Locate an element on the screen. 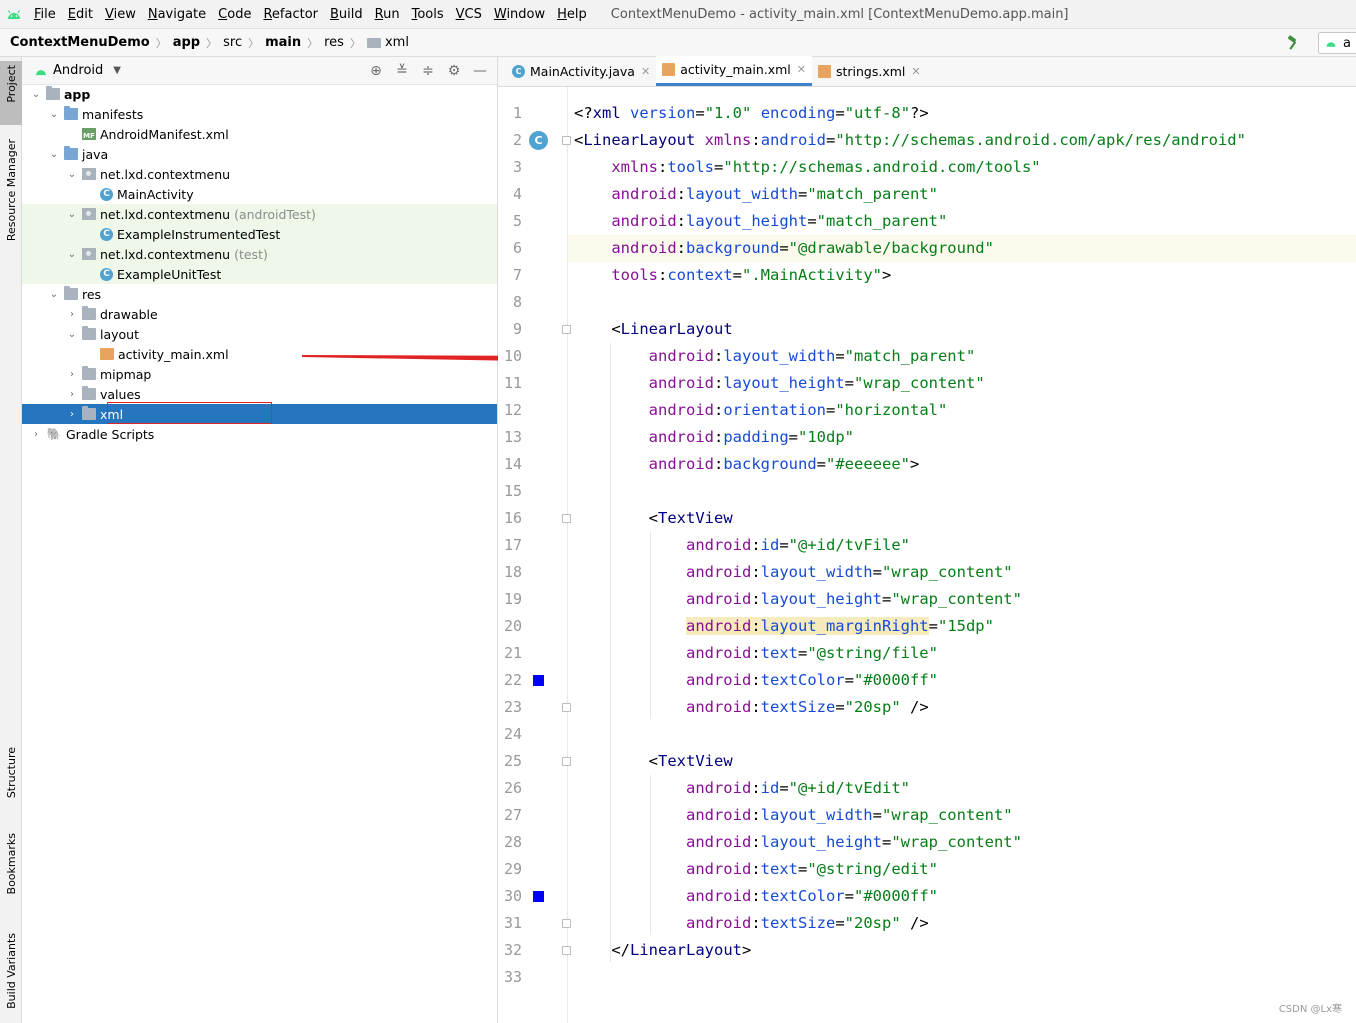 The width and height of the screenshot is (1356, 1023). project-tool-tab: Project is located at coordinates (11, 93).